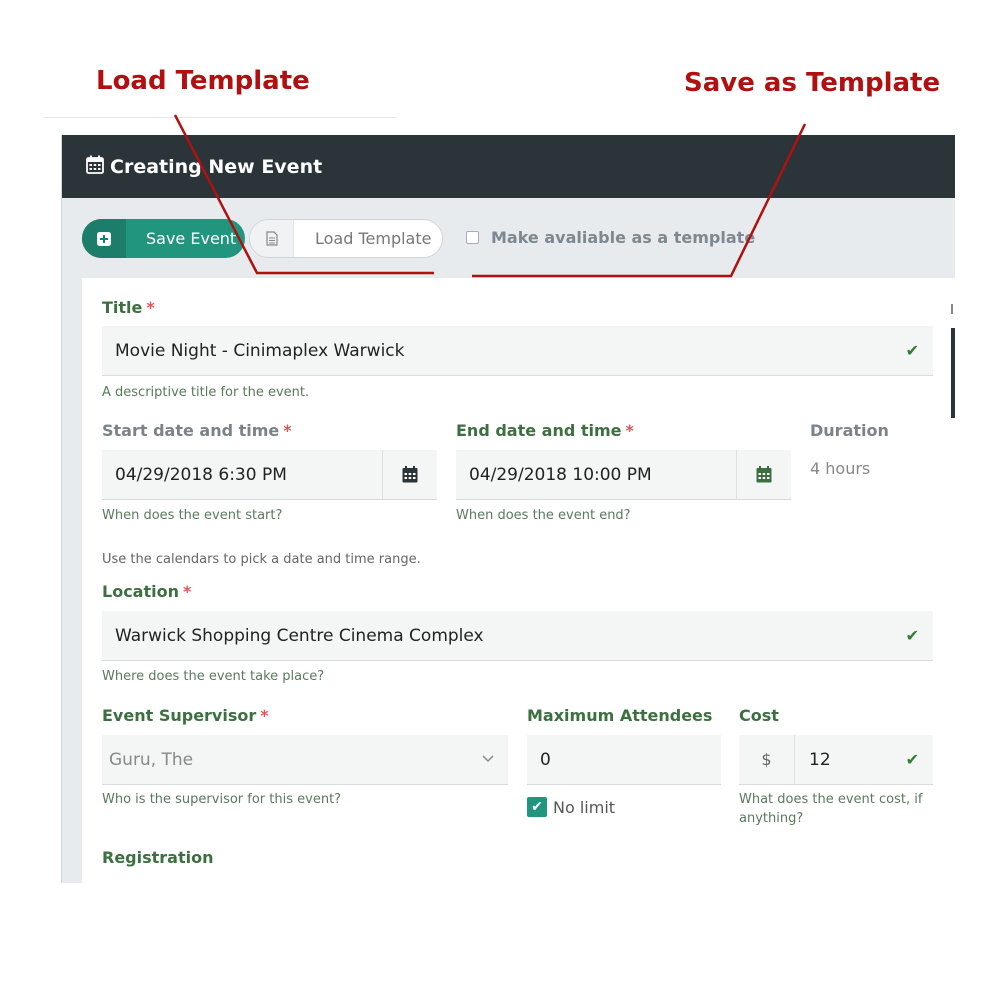 The height and width of the screenshot is (1000, 1000). Describe the element at coordinates (303, 194) in the screenshot. I see `load-template-pointer` at that location.